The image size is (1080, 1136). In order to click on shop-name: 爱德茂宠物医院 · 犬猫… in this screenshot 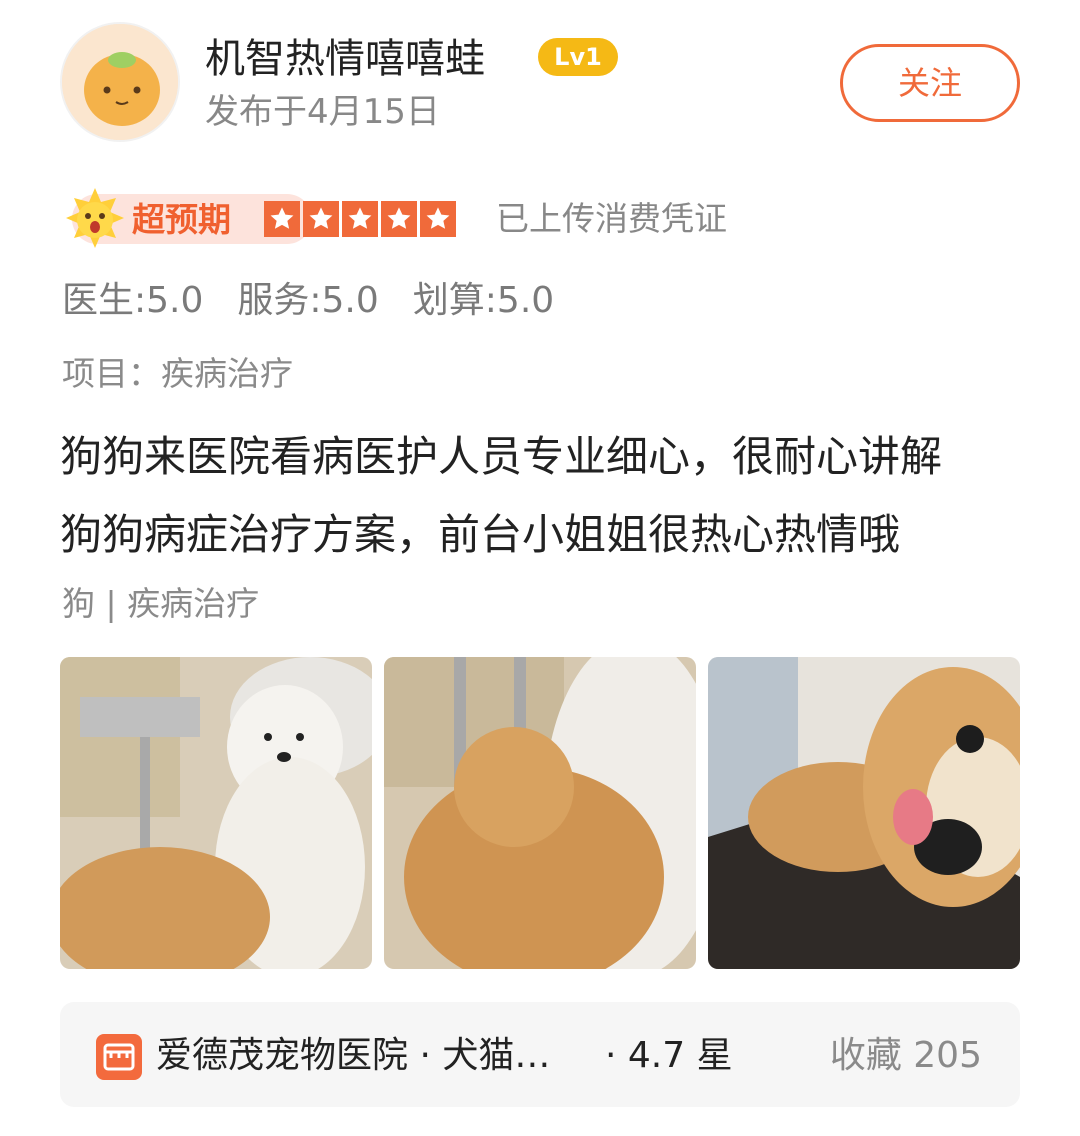, I will do `click(353, 1055)`.